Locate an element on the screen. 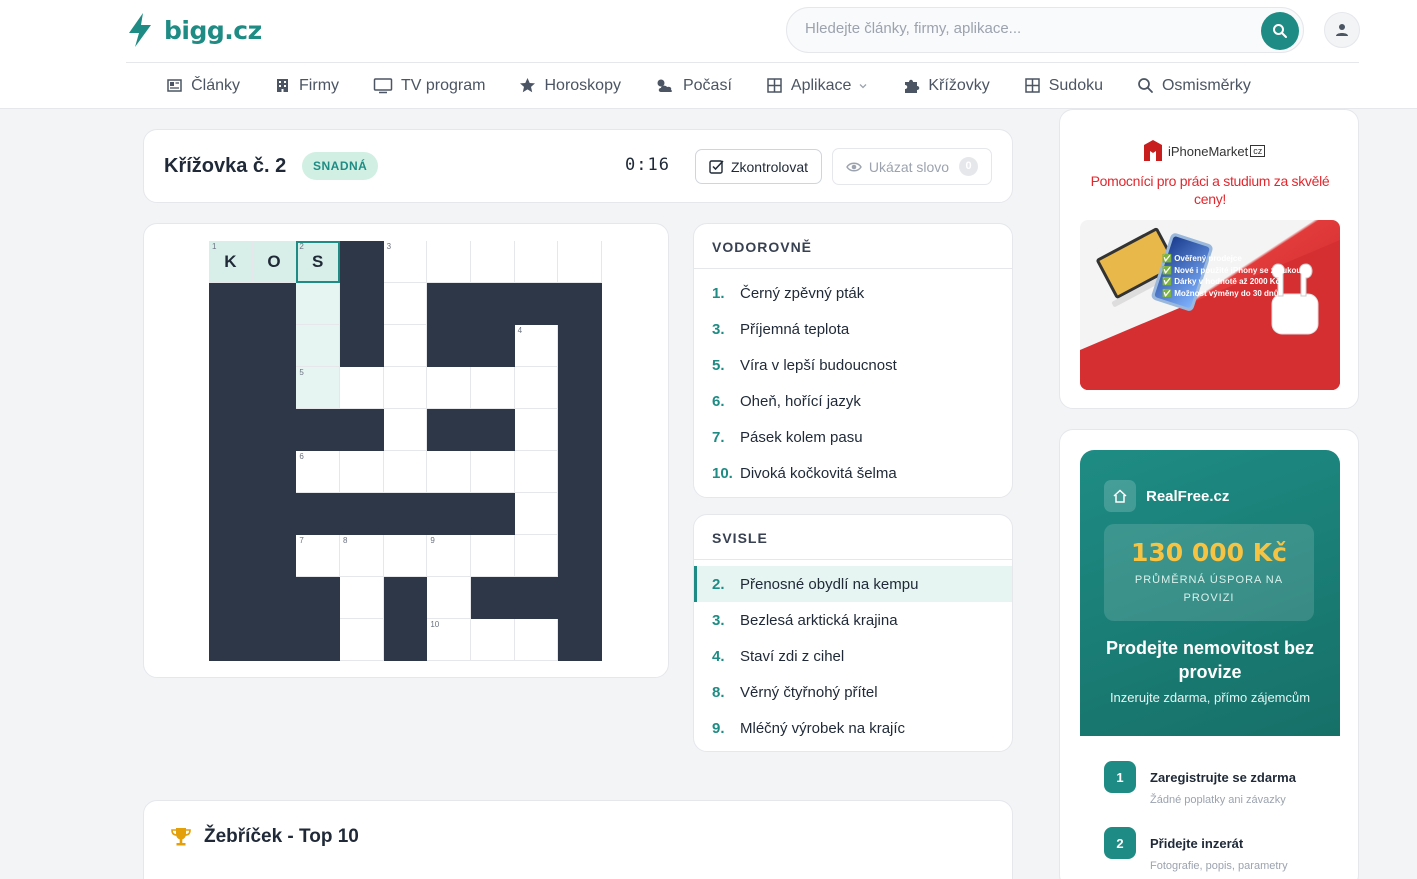 The height and width of the screenshot is (879, 1417). tv-icon is located at coordinates (383, 86).